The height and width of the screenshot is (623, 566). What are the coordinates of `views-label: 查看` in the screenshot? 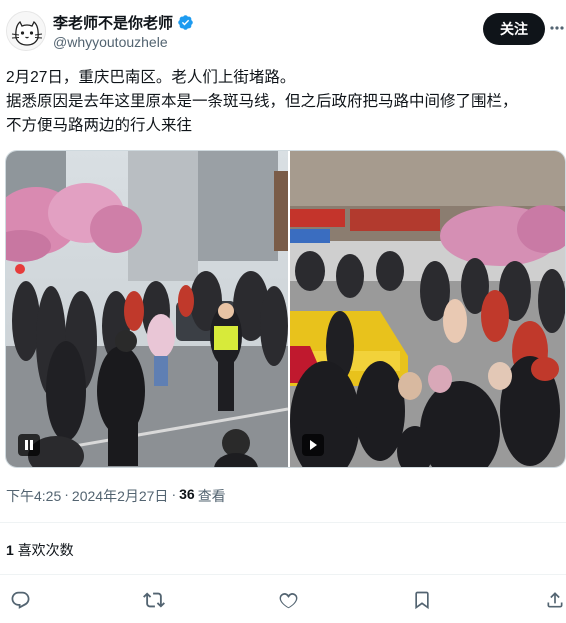 It's located at (211, 496).